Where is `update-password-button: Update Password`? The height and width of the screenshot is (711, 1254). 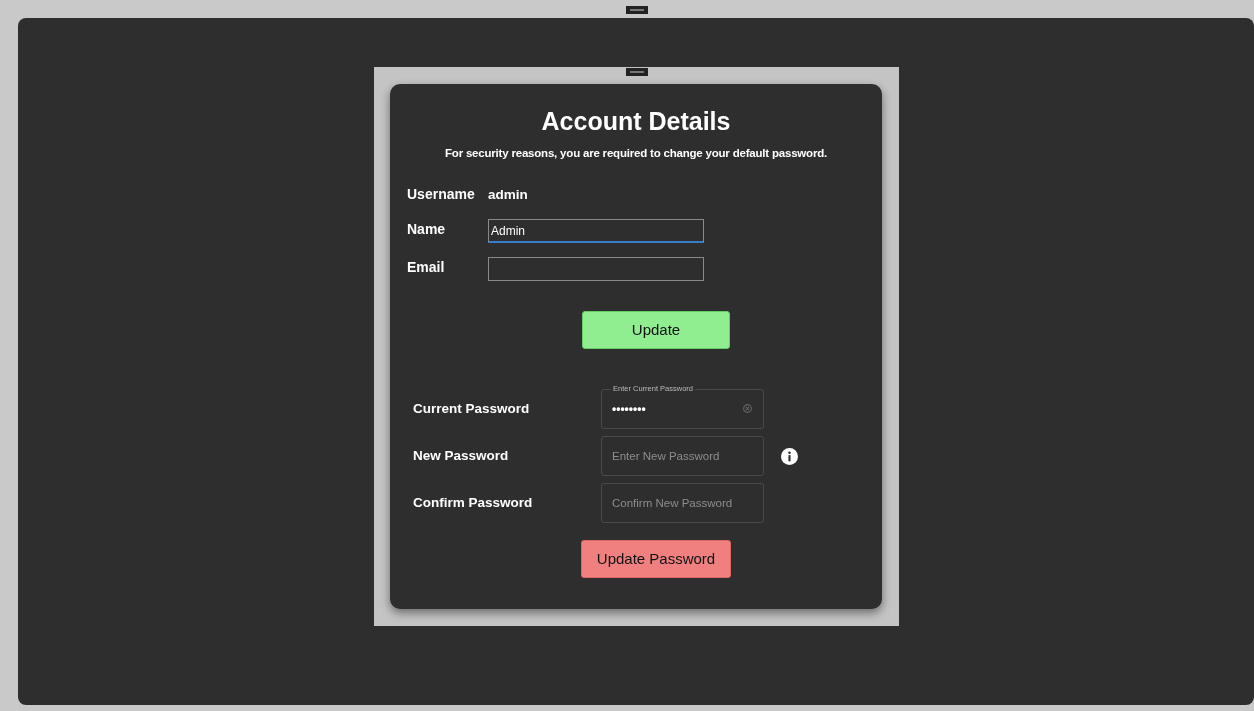
update-password-button: Update Password is located at coordinates (656, 559).